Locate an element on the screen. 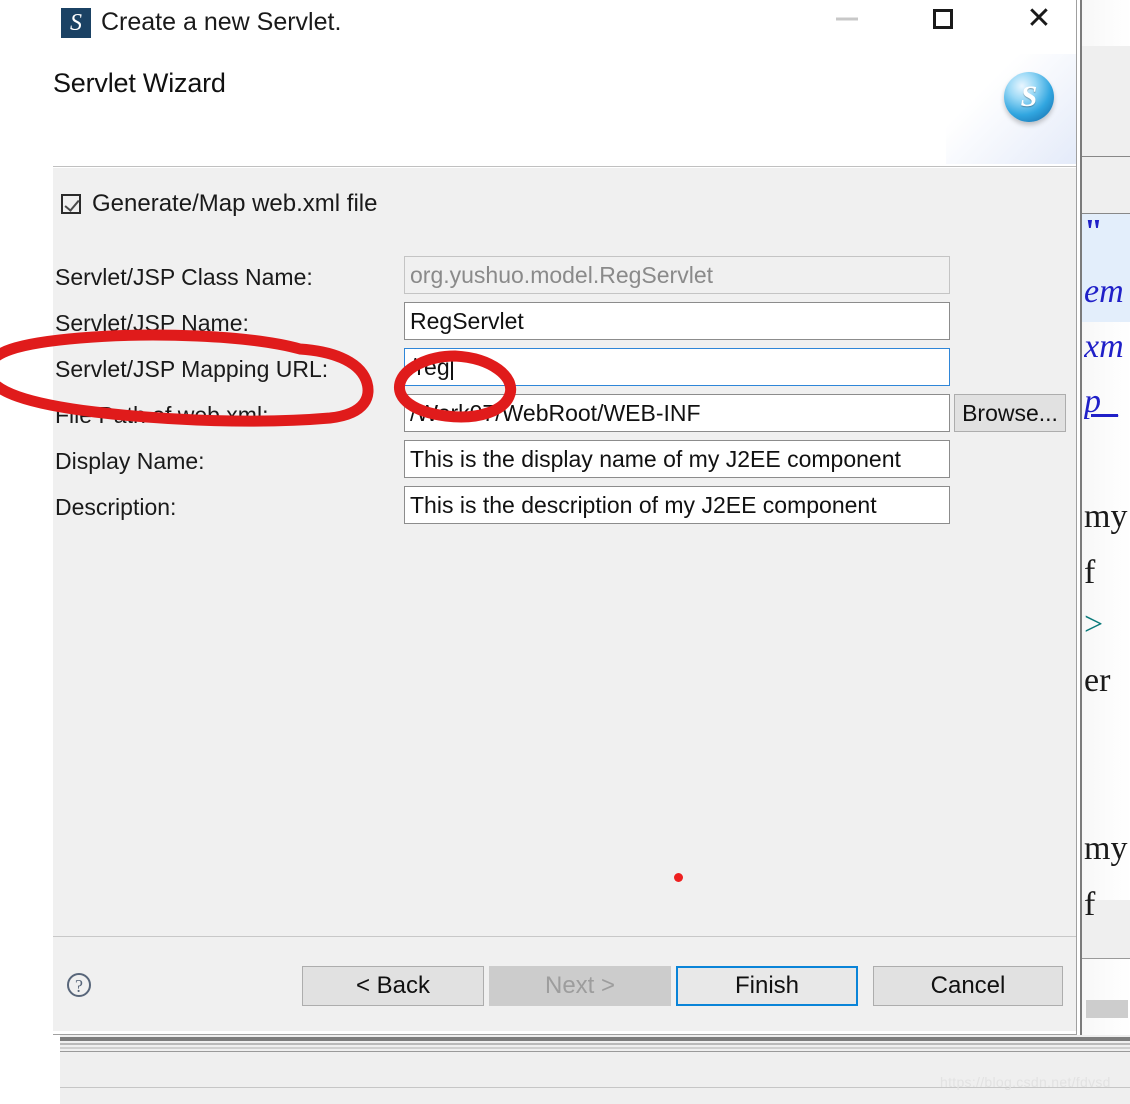  wizard-heading: Servlet Wizard is located at coordinates (139, 83).